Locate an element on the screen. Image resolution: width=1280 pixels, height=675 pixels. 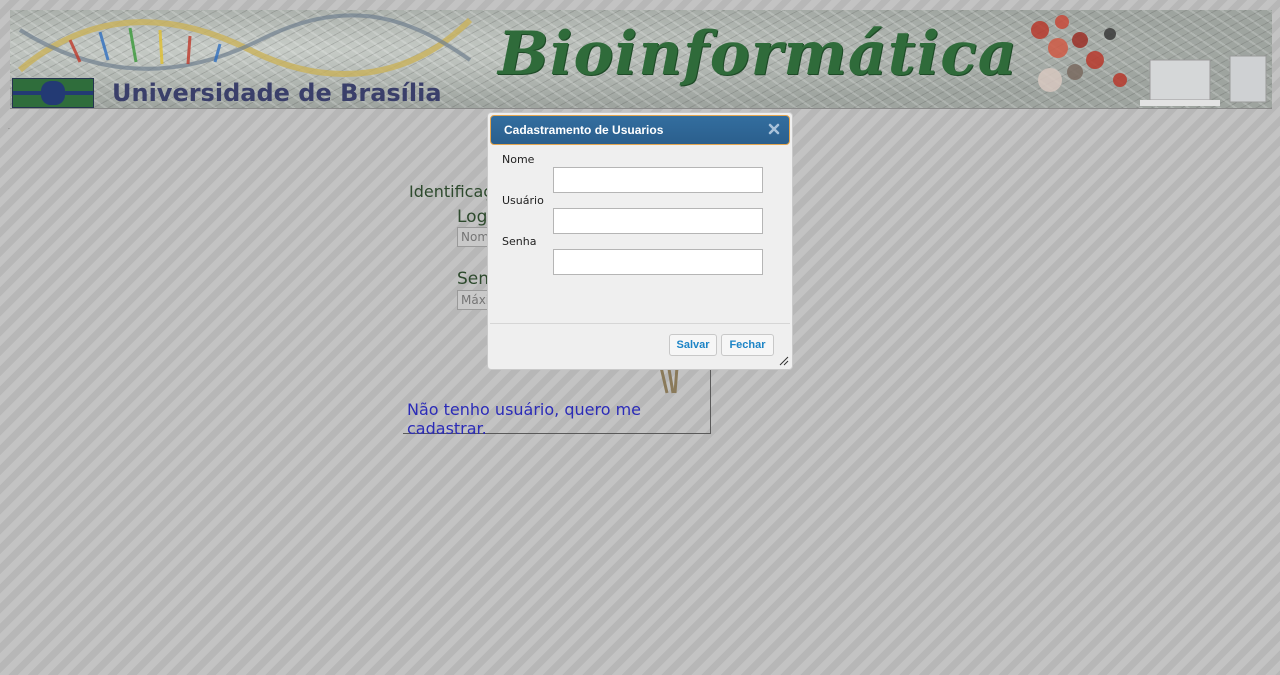
senha-input is located at coordinates (658, 262).